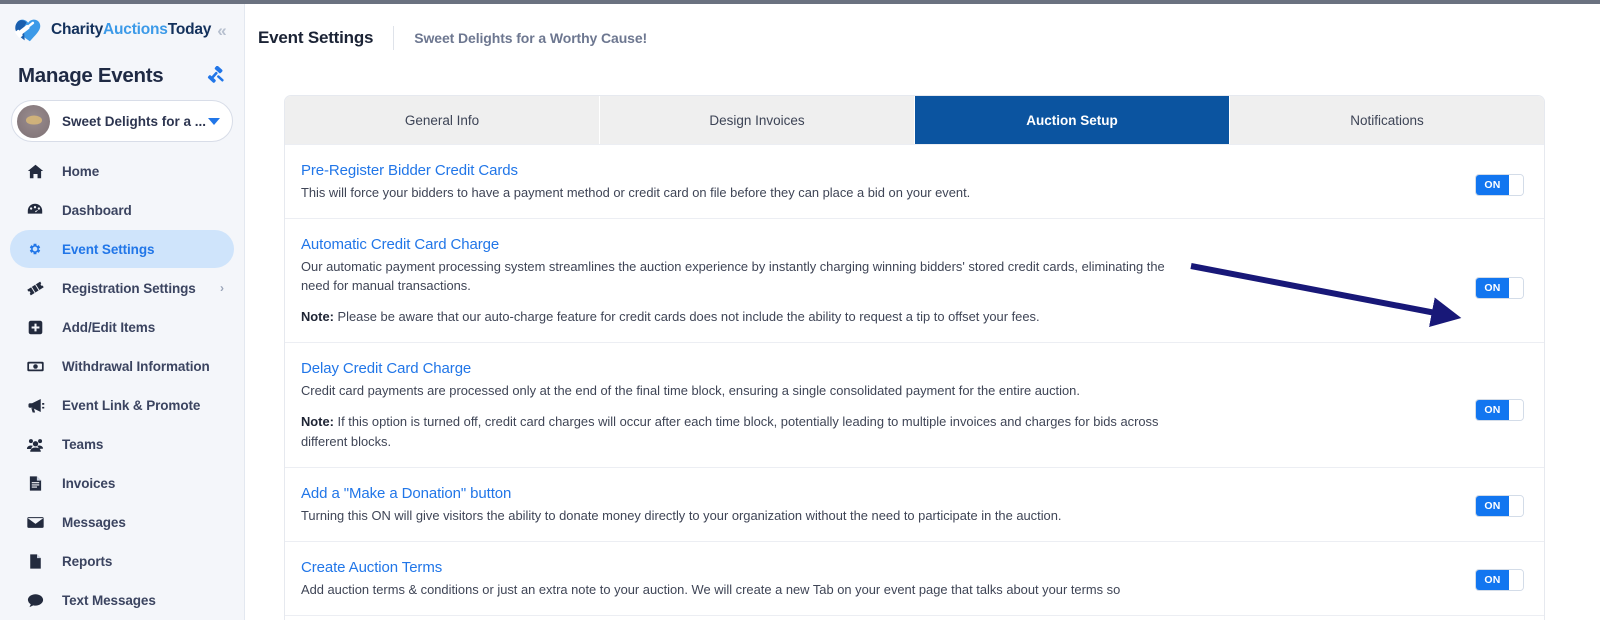 This screenshot has height=620, width=1600. Describe the element at coordinates (394, 38) in the screenshot. I see `header-divider` at that location.